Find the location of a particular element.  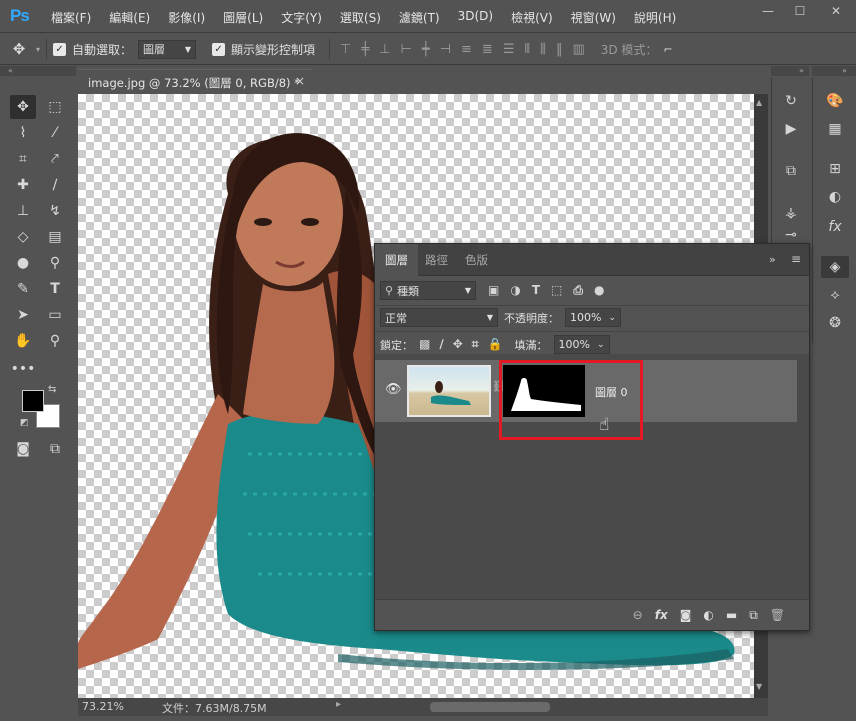

adjustments-icon: ◐ is located at coordinates (835, 197).